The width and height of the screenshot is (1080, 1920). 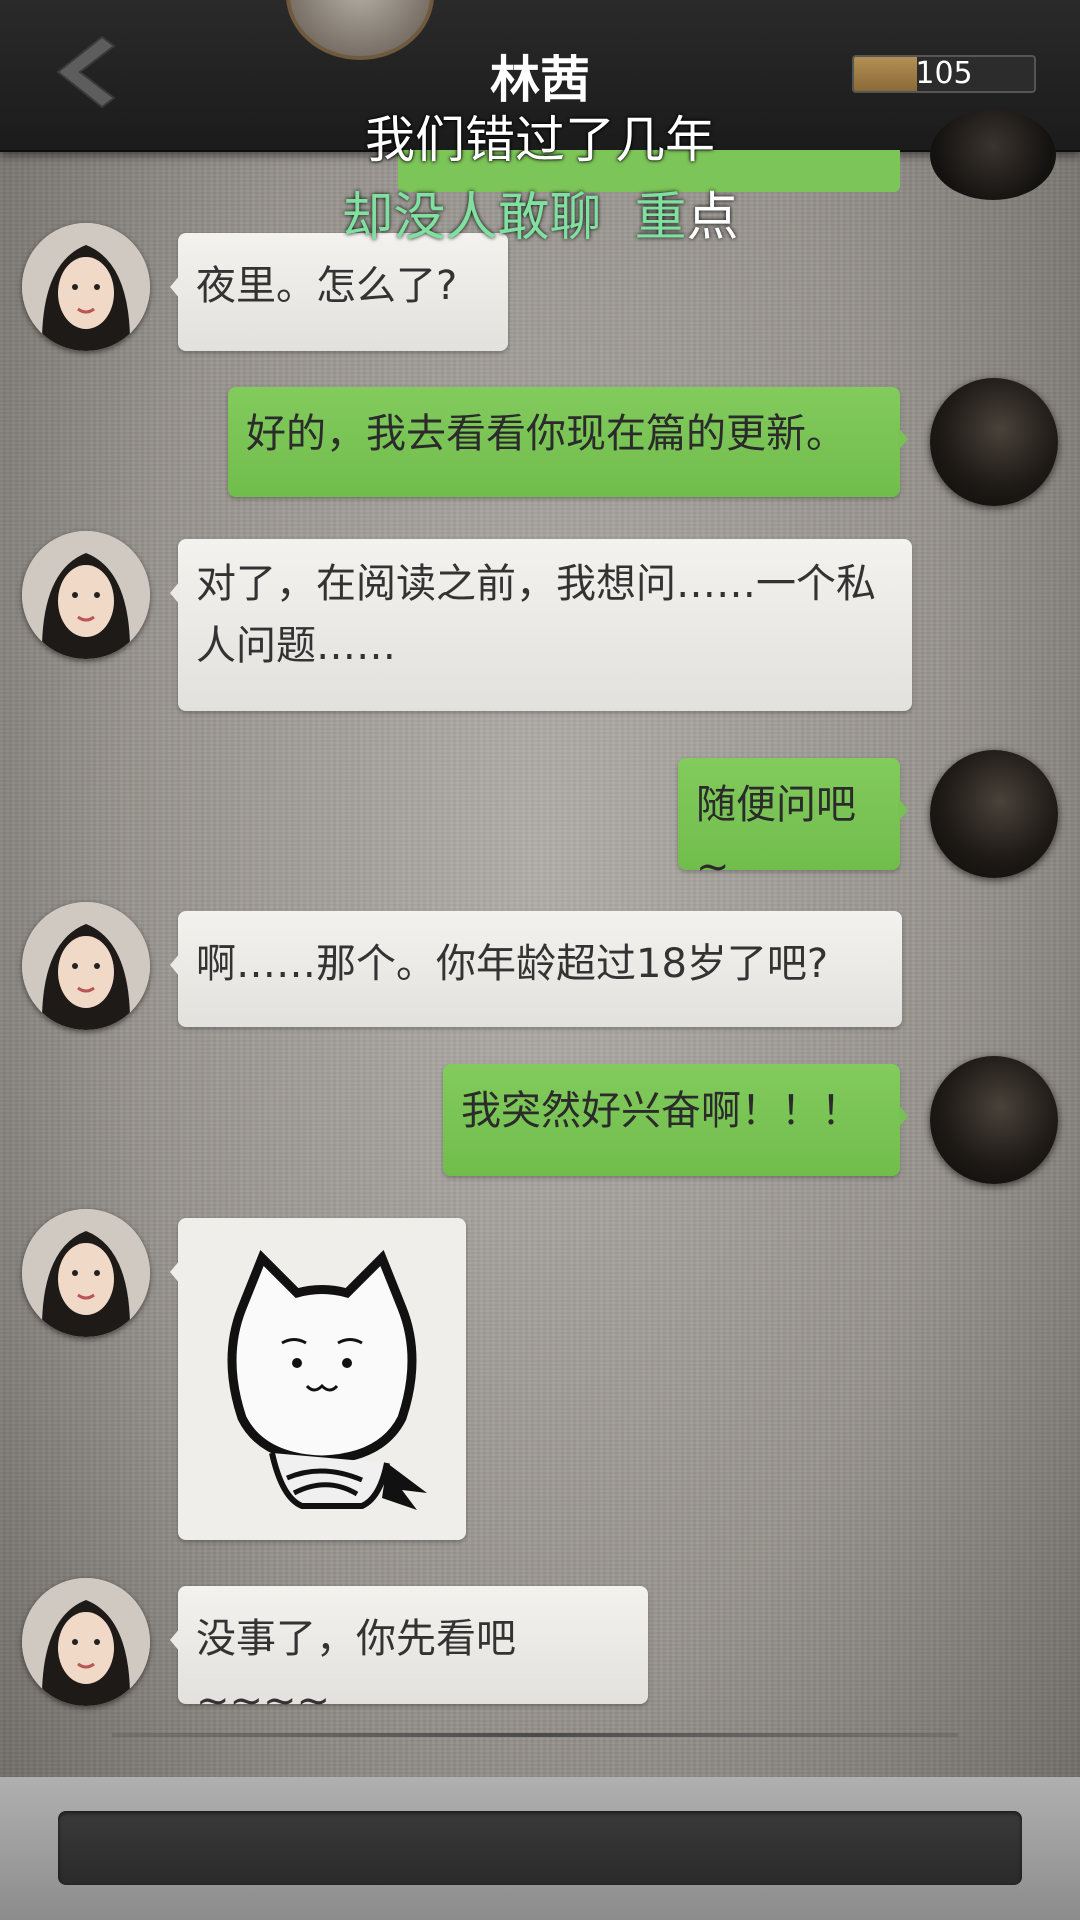 I want to click on caption-highlight: 却没人敢聊, so click(x=471, y=218).